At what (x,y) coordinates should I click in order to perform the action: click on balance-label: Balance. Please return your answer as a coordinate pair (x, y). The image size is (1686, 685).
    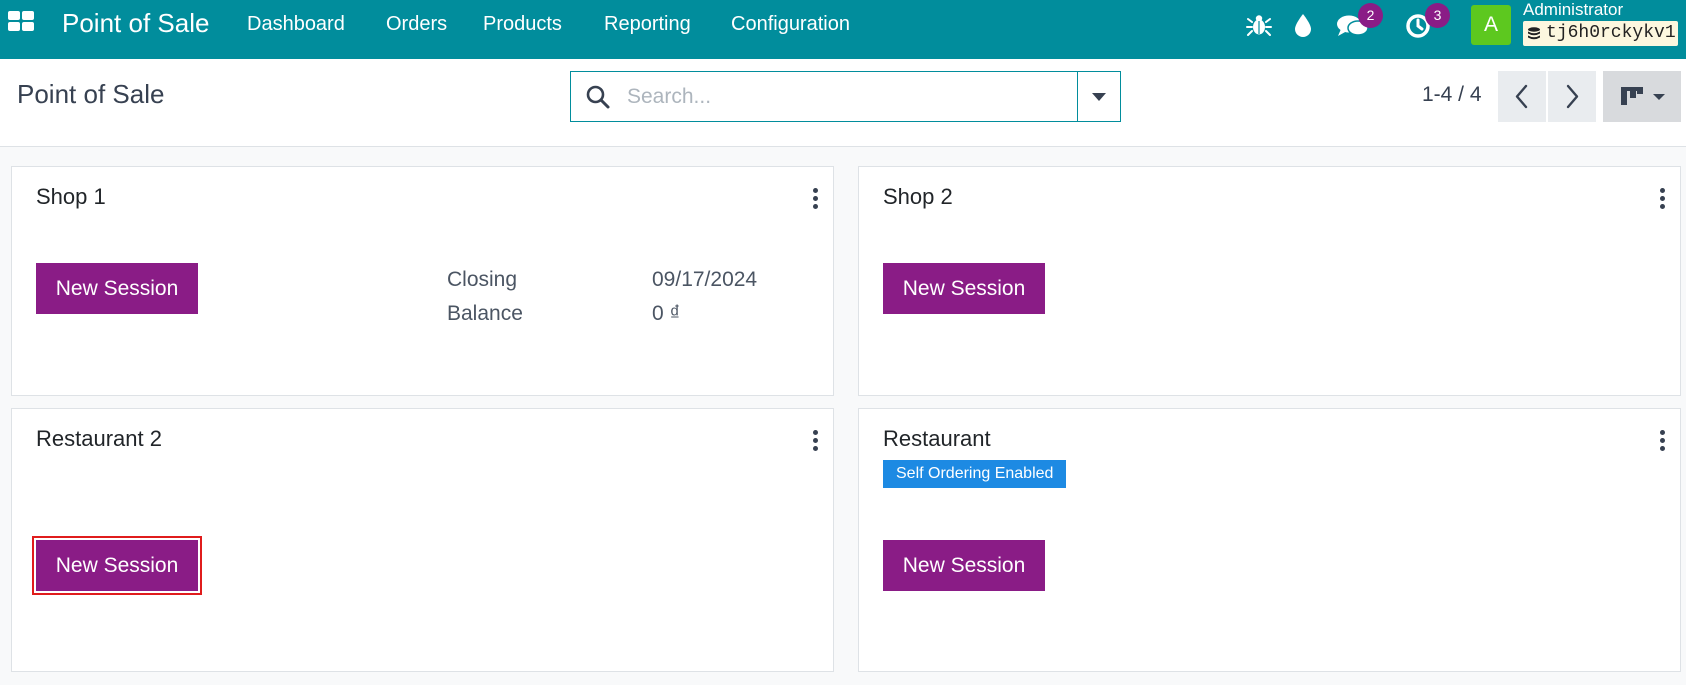
    Looking at the image, I should click on (485, 313).